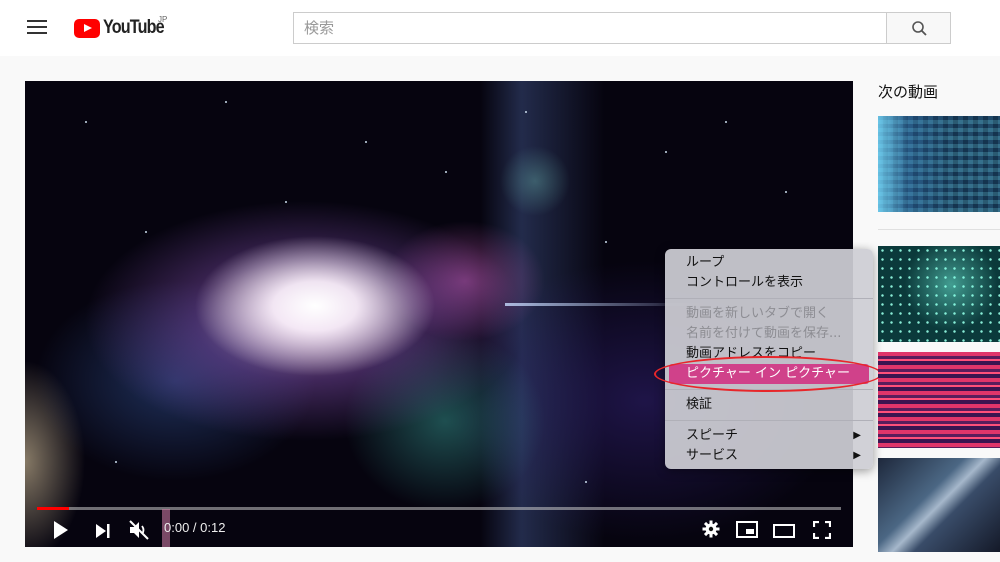  I want to click on time-display: 0:00 / 0:12, so click(195, 527).